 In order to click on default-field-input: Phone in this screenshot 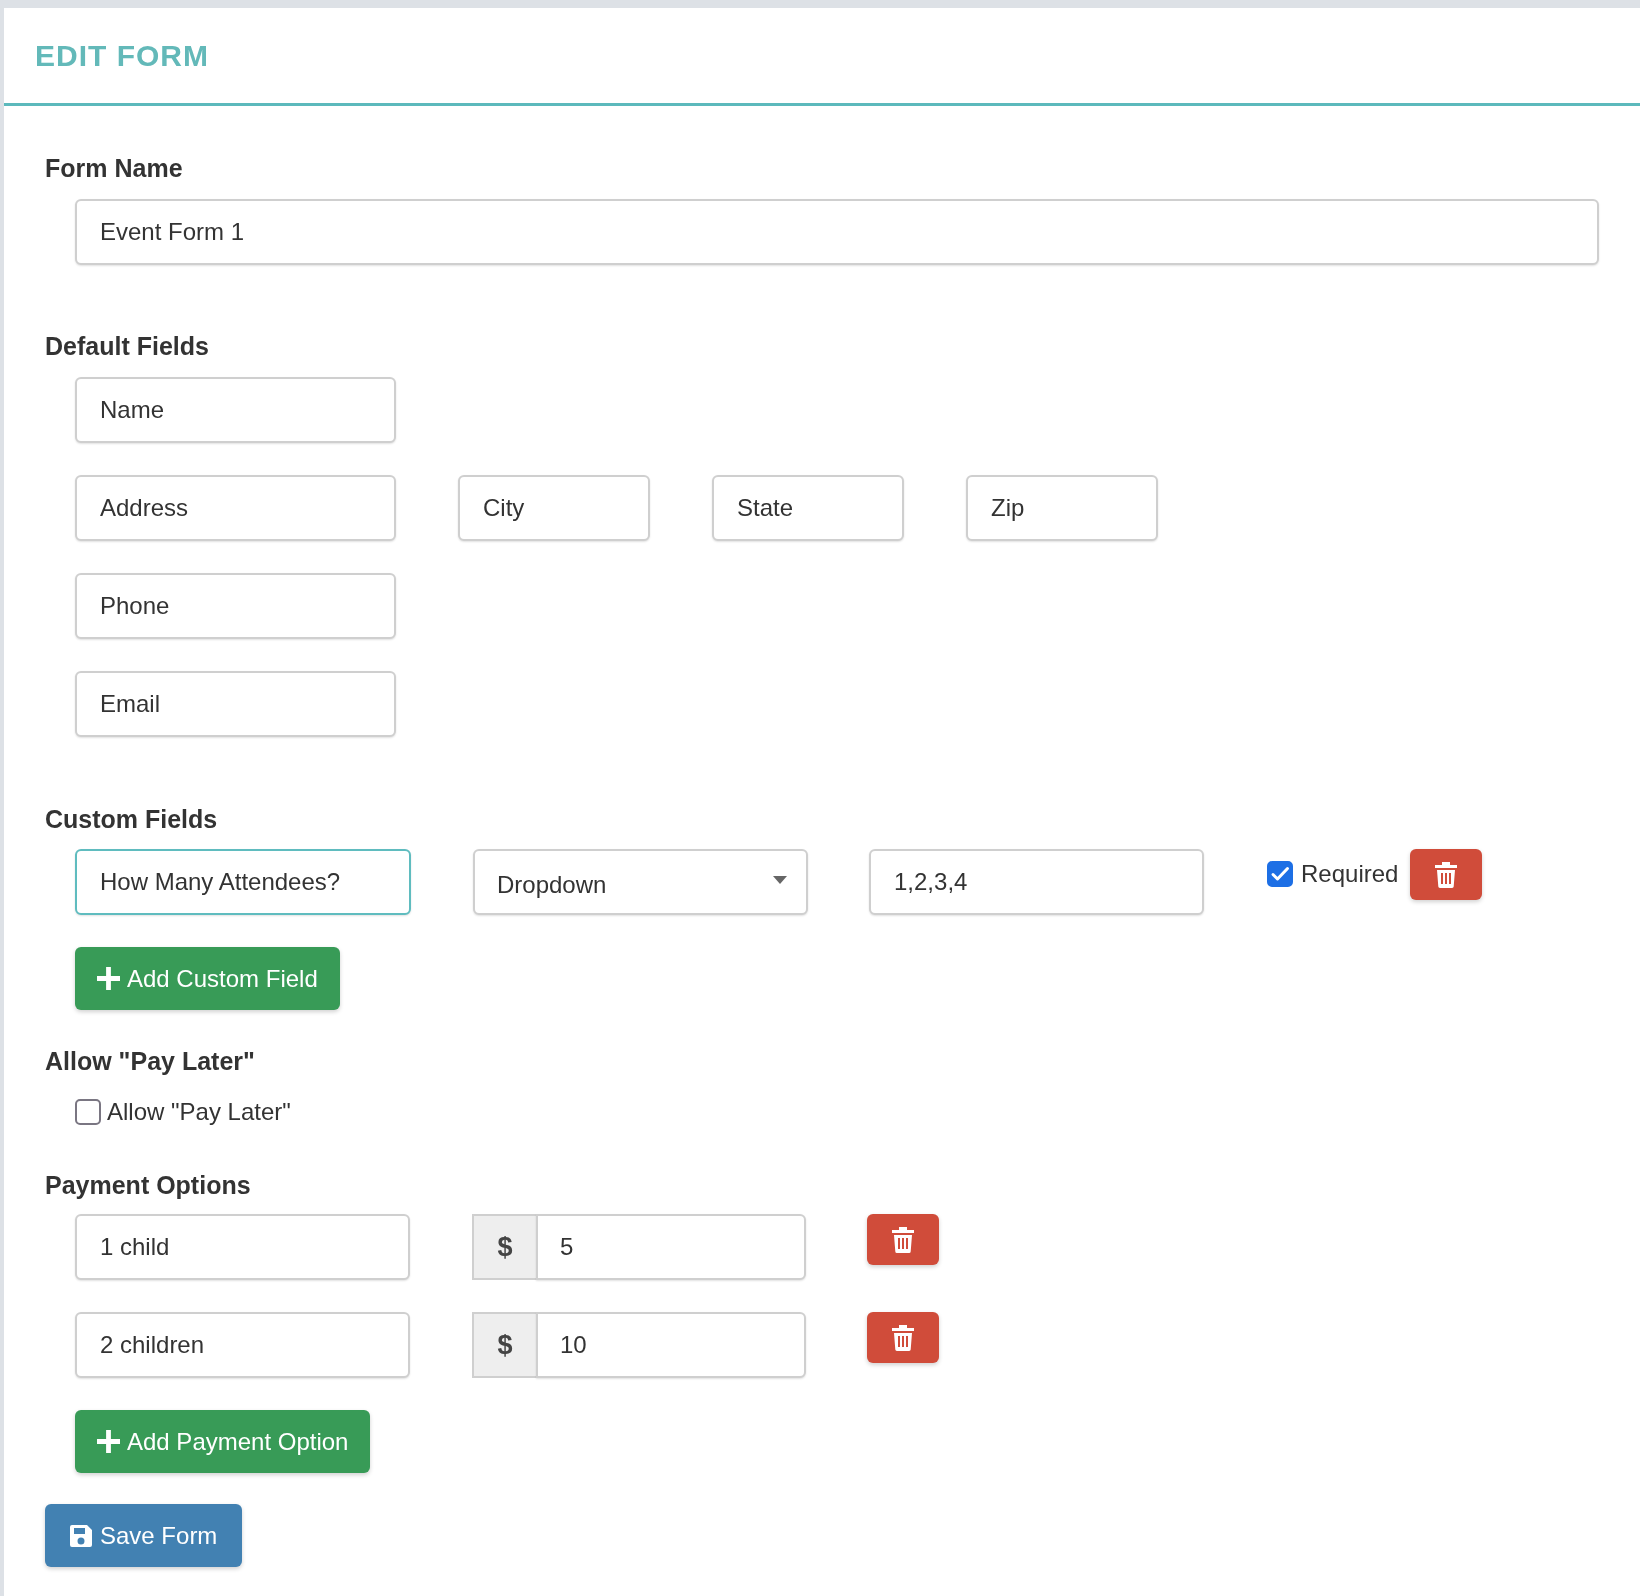, I will do `click(235, 606)`.